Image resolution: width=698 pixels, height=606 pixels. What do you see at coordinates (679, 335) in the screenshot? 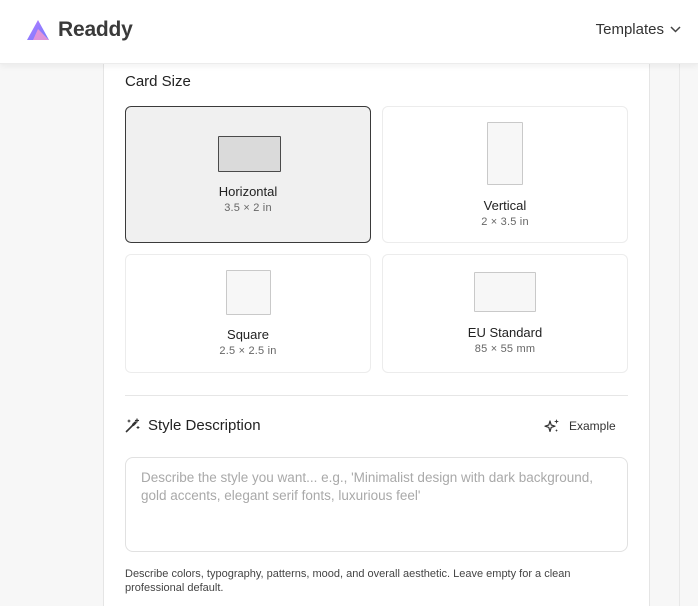
I see `panel-edge-divider` at bounding box center [679, 335].